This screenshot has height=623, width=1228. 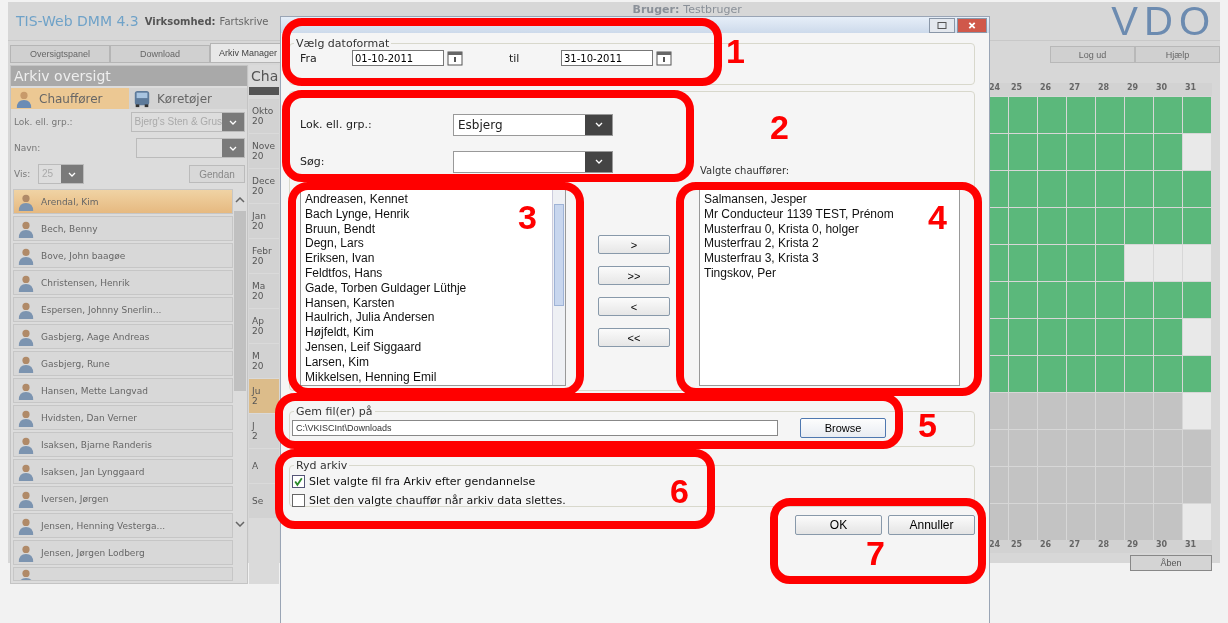 What do you see at coordinates (123, 417) in the screenshot?
I see `driver-item: Hvidsten, Dan Verner` at bounding box center [123, 417].